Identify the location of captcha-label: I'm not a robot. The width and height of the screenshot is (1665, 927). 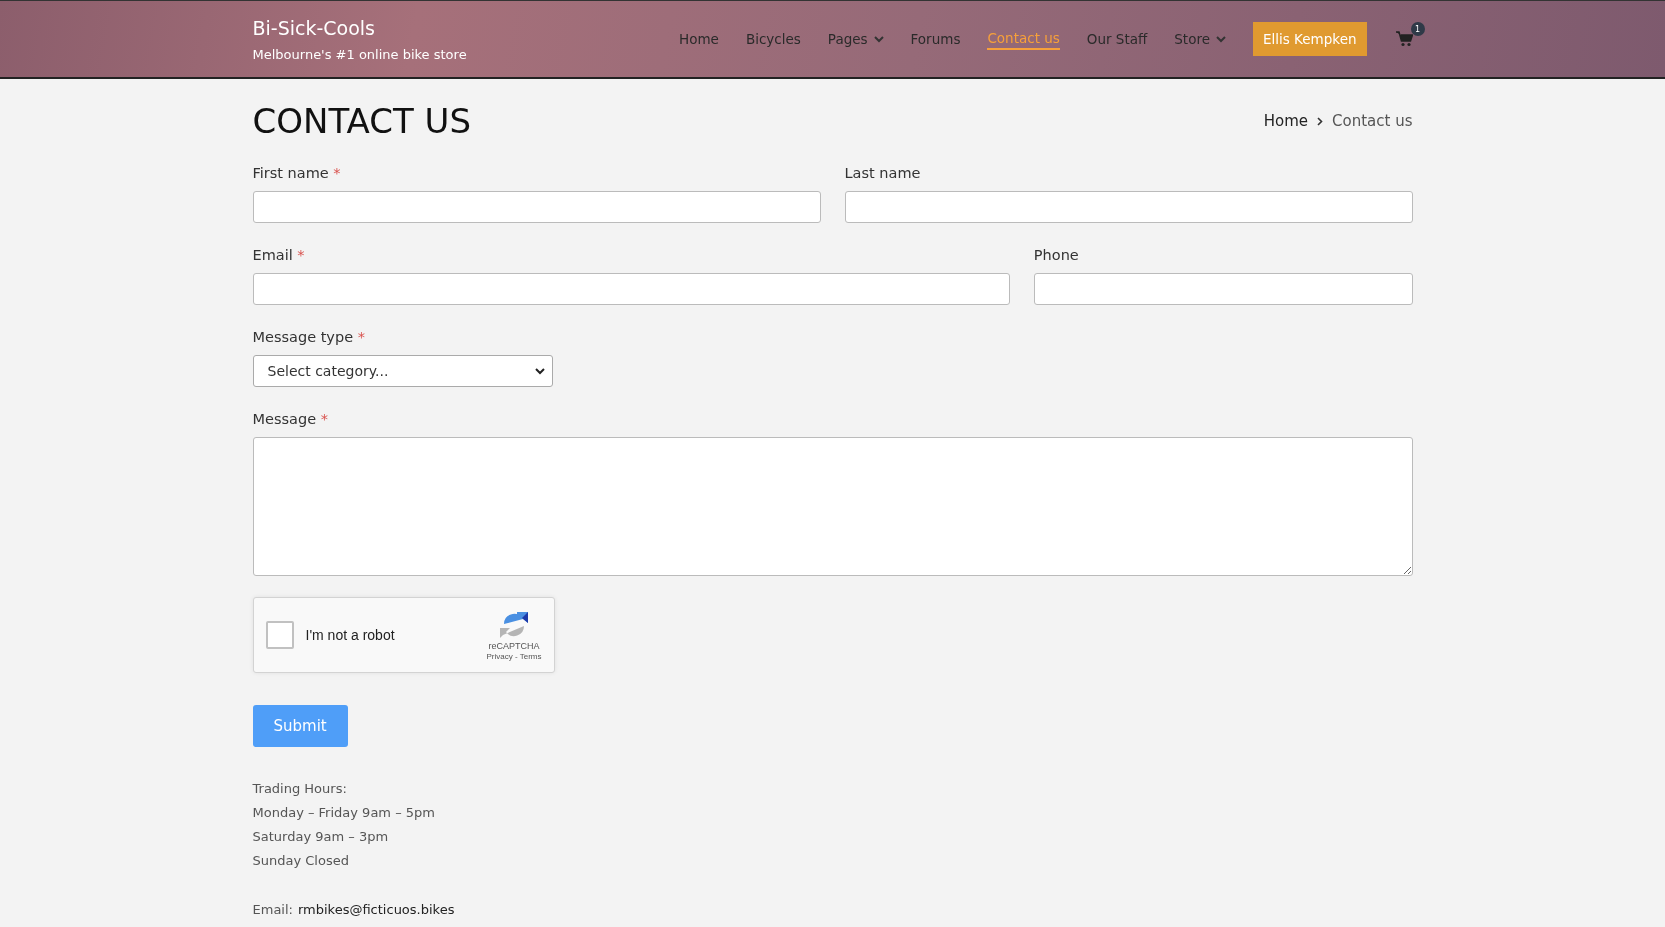
(350, 635).